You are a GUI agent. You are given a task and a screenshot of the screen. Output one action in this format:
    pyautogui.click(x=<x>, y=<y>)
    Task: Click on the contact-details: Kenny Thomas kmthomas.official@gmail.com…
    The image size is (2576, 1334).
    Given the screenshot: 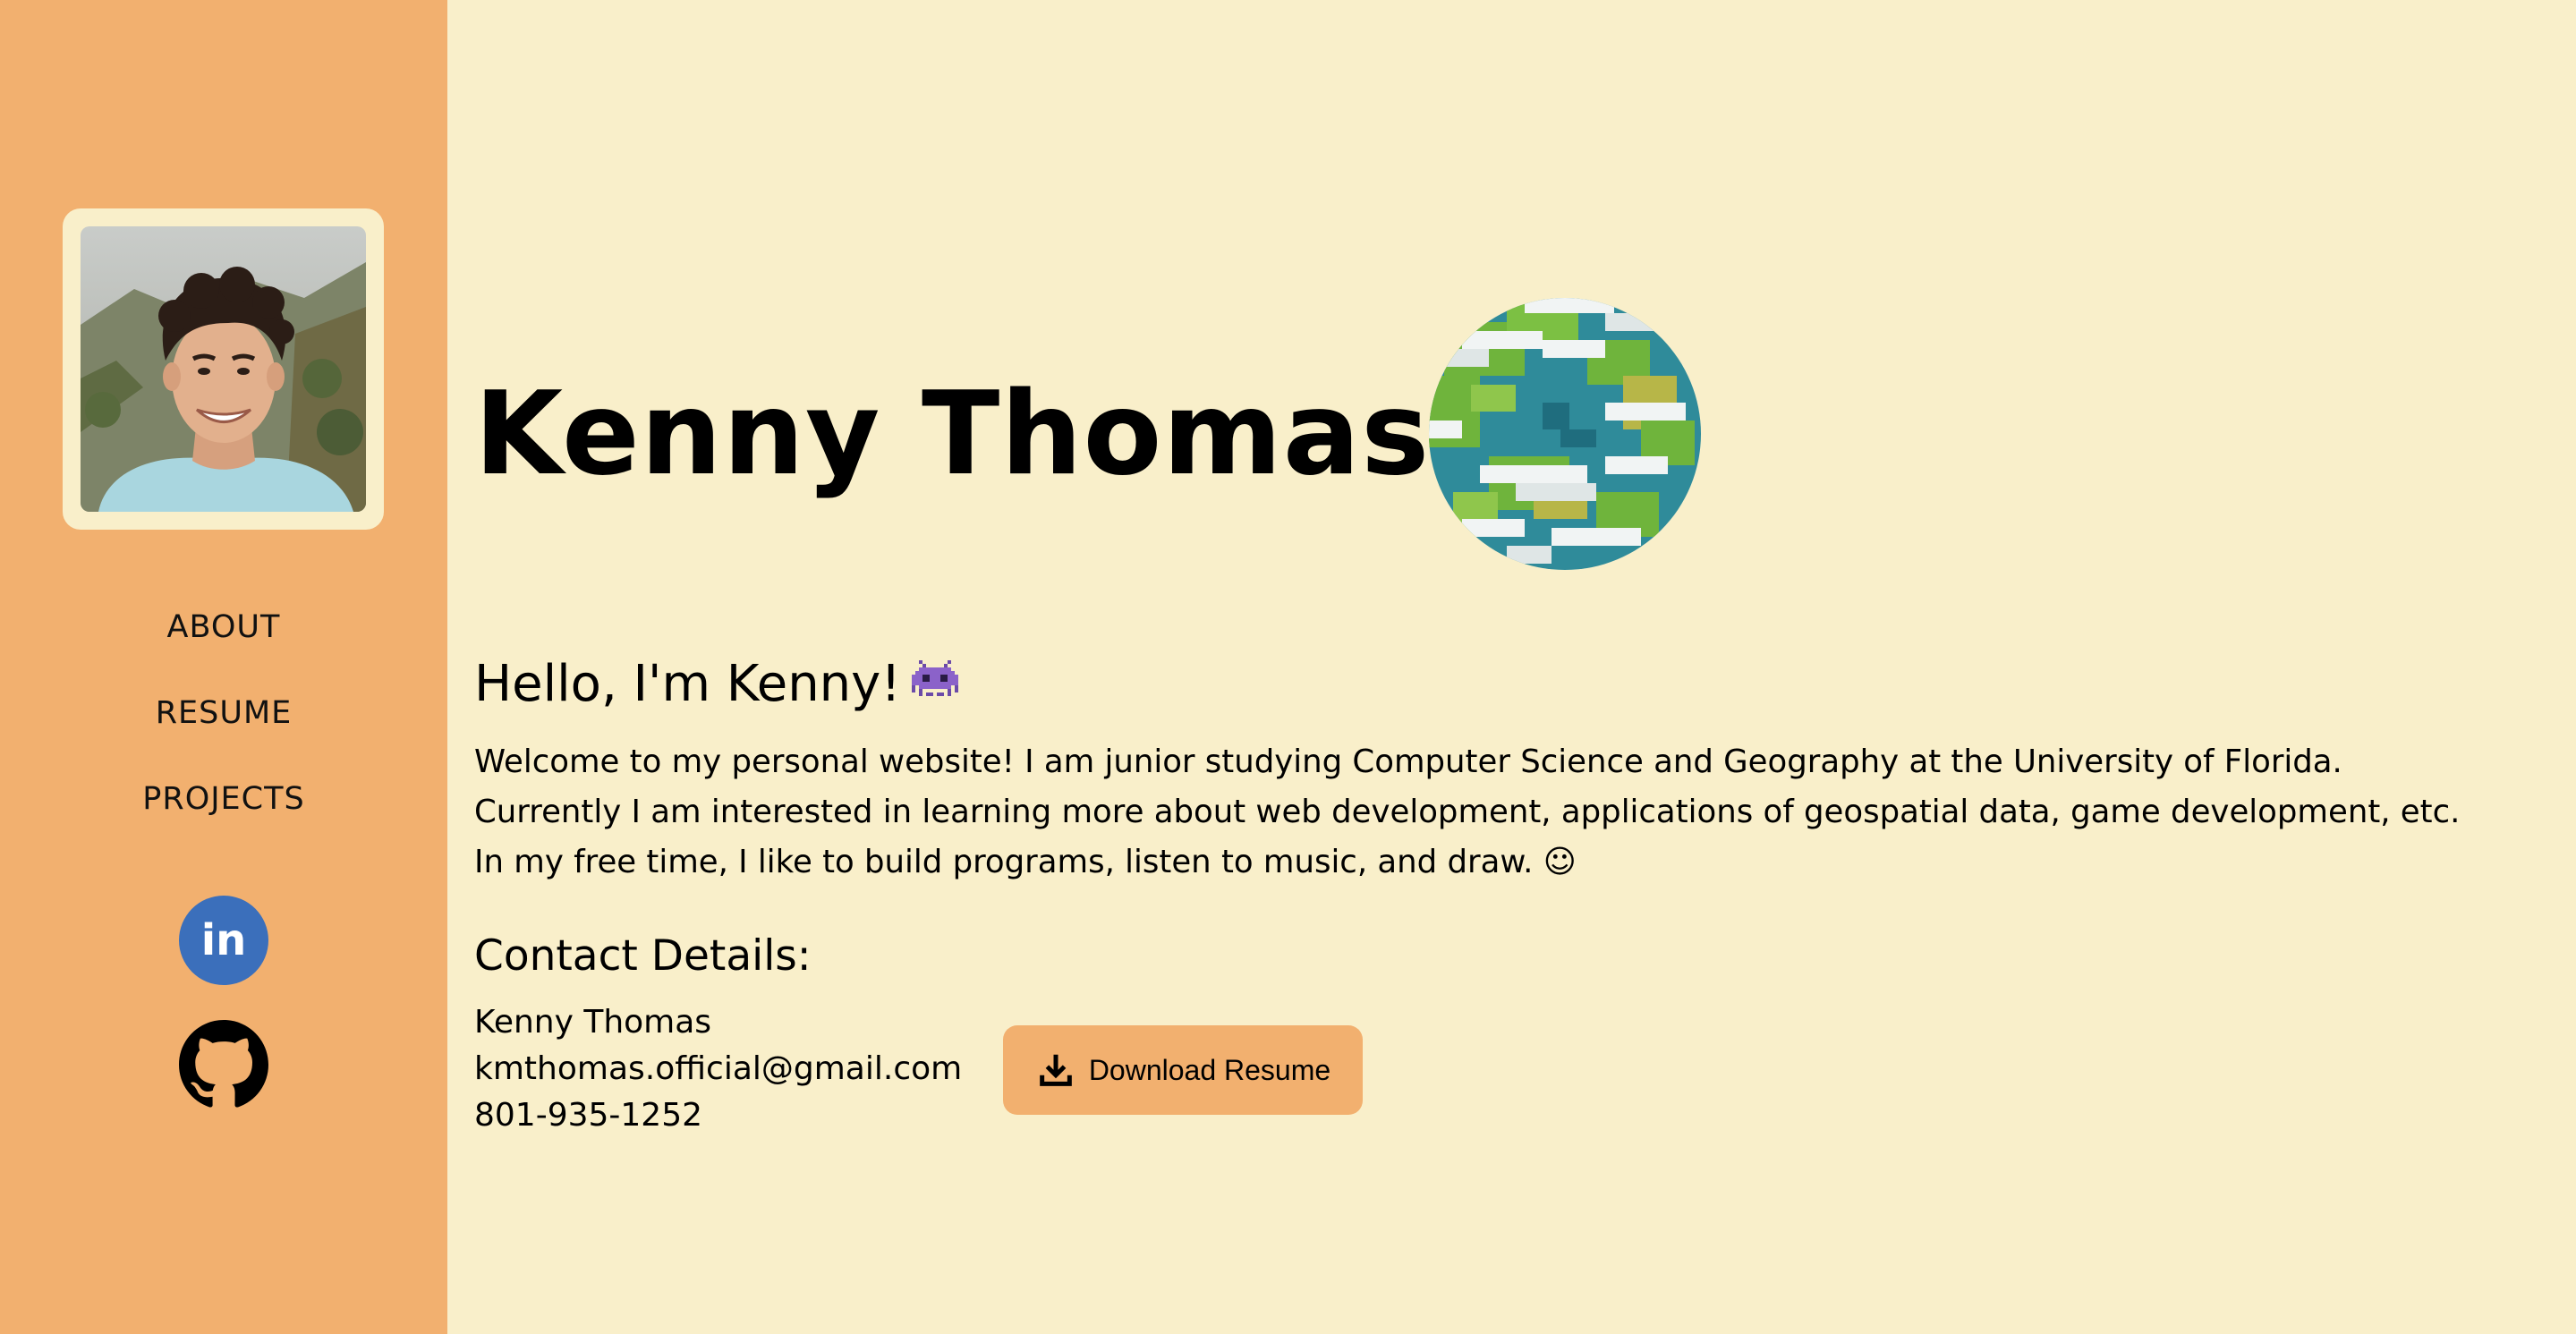 What is the action you would take?
    pyautogui.click(x=718, y=1069)
    